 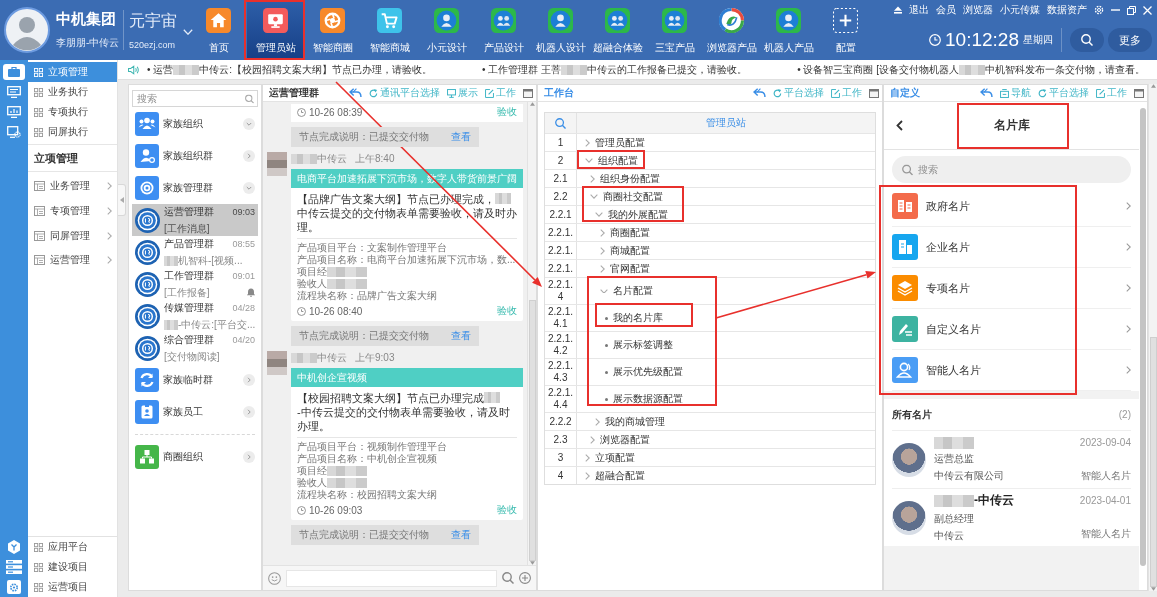 I want to click on panel-title: 运营管理群, so click(x=294, y=93).